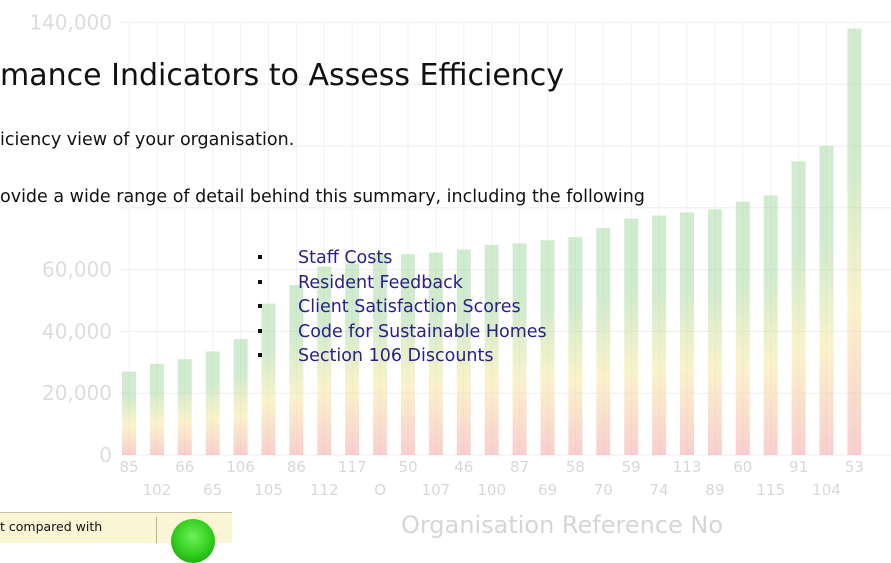  I want to click on x-tick-label: 113, so click(687, 467).